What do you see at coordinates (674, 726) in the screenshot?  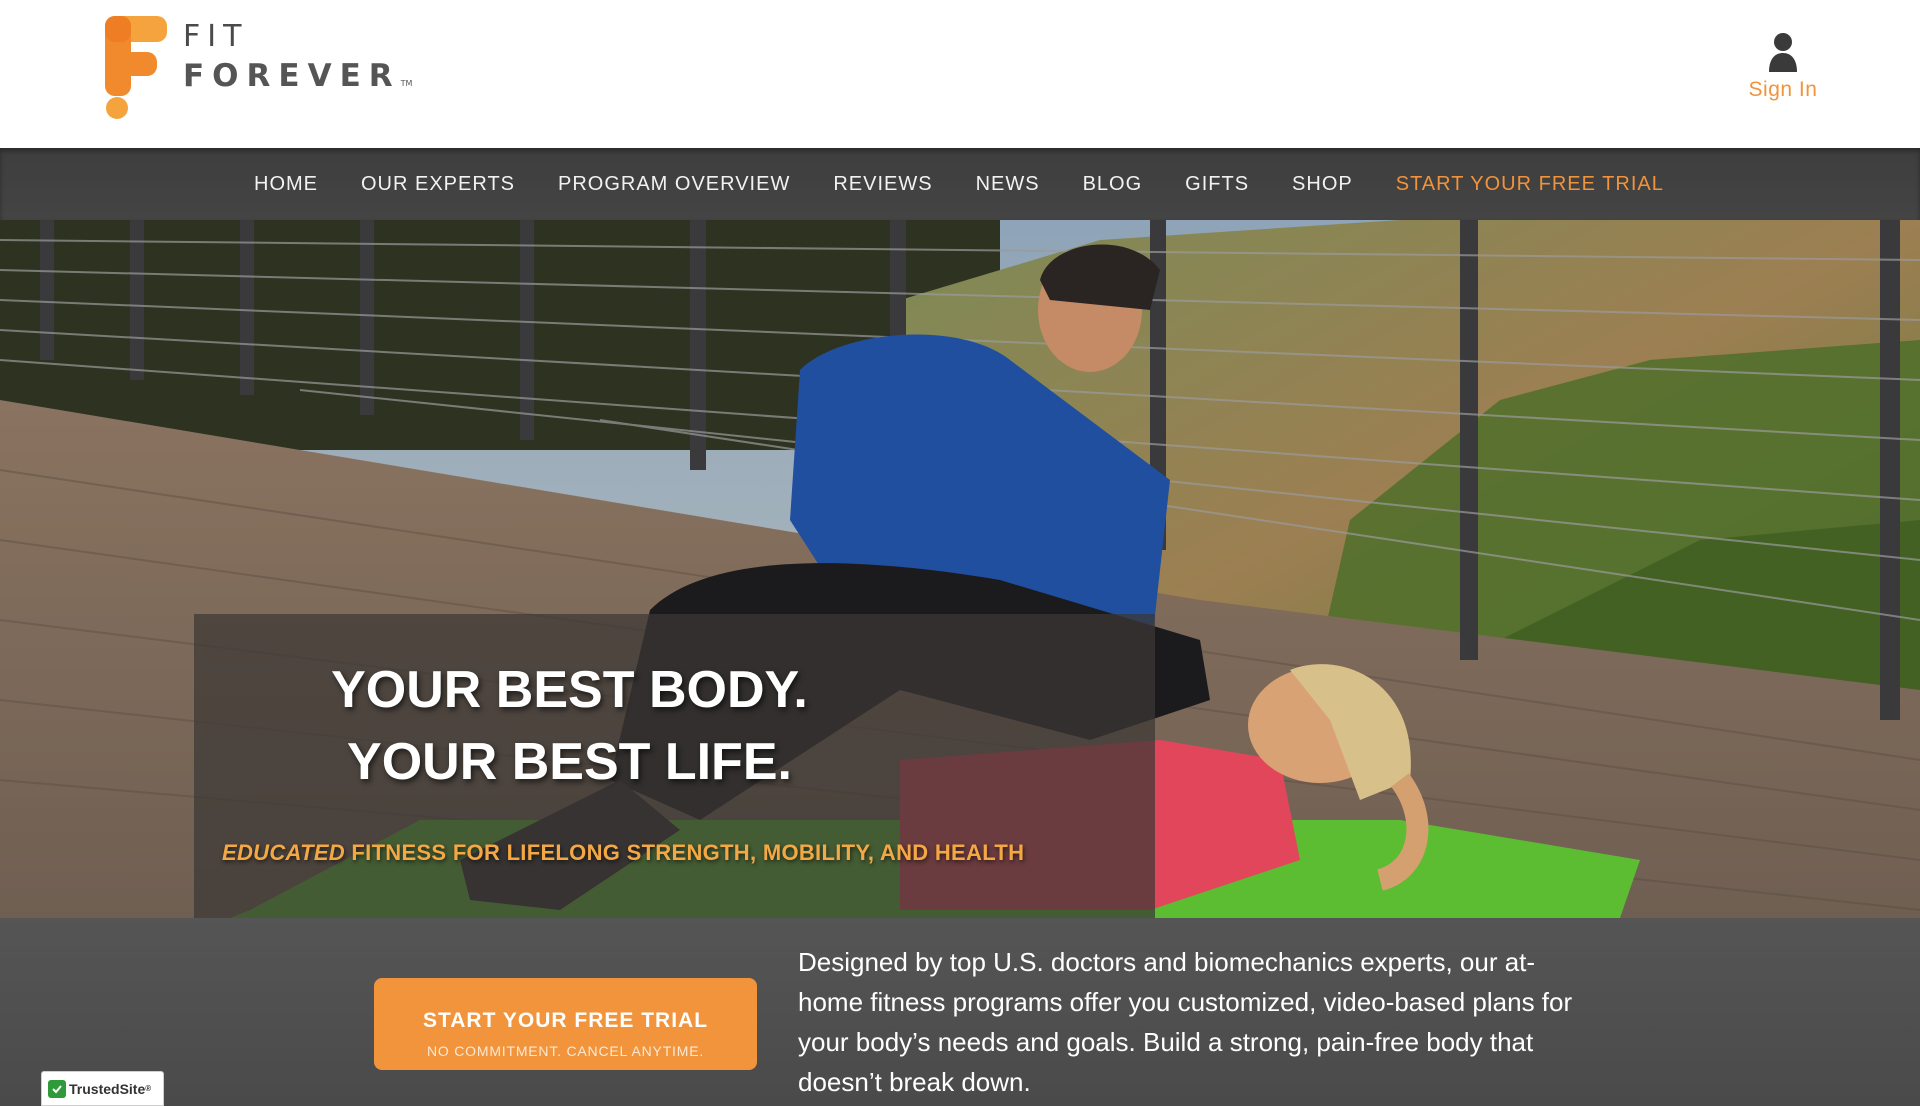 I see `hero-headline: YOUR BEST BODY. YOUR BEST LIFE.` at bounding box center [674, 726].